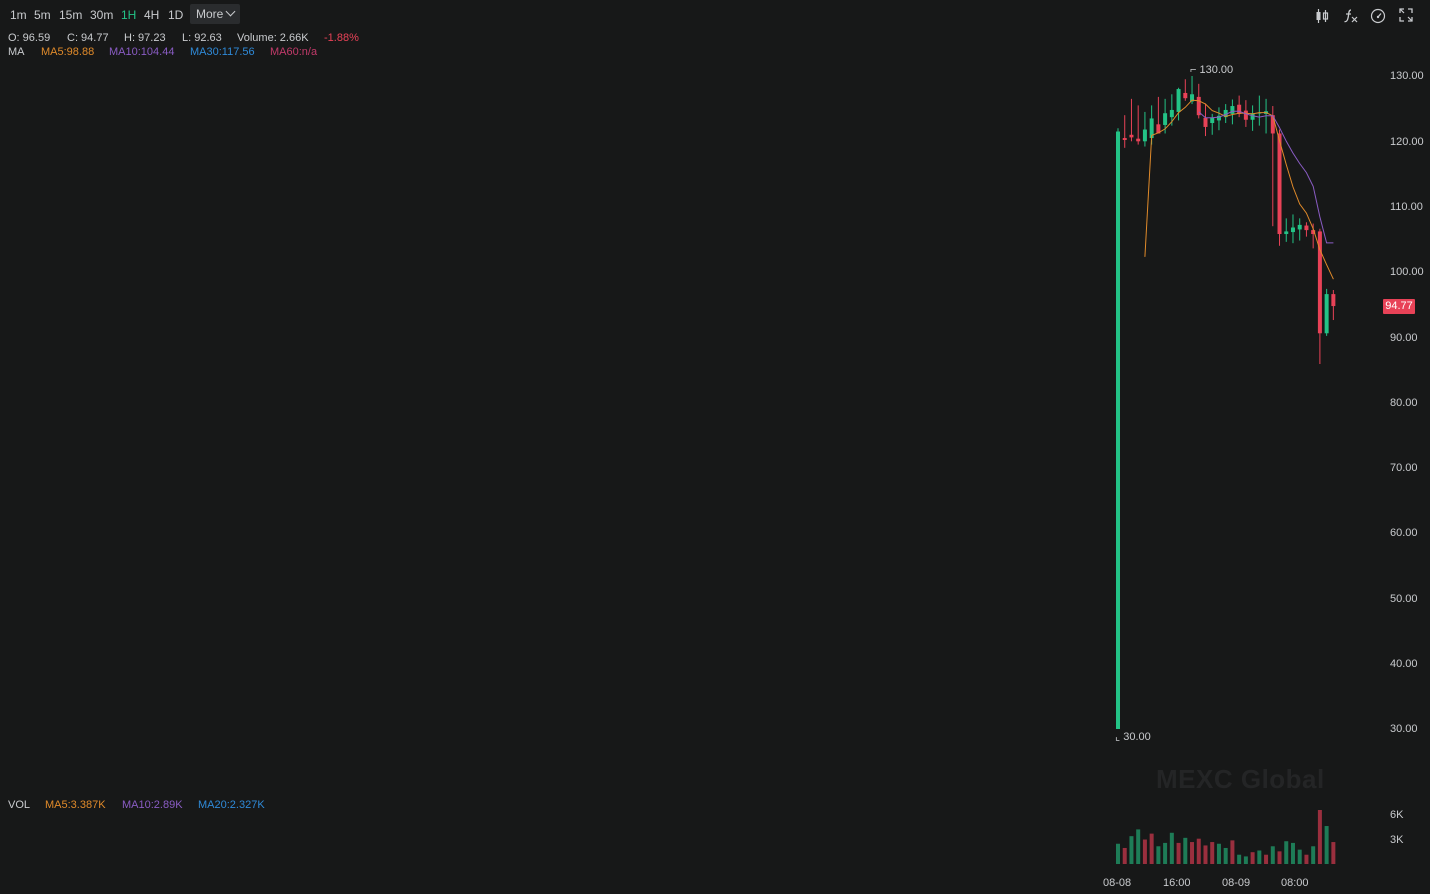  Describe the element at coordinates (1137, 737) in the screenshot. I see `low-marker-value: 30.00` at that location.